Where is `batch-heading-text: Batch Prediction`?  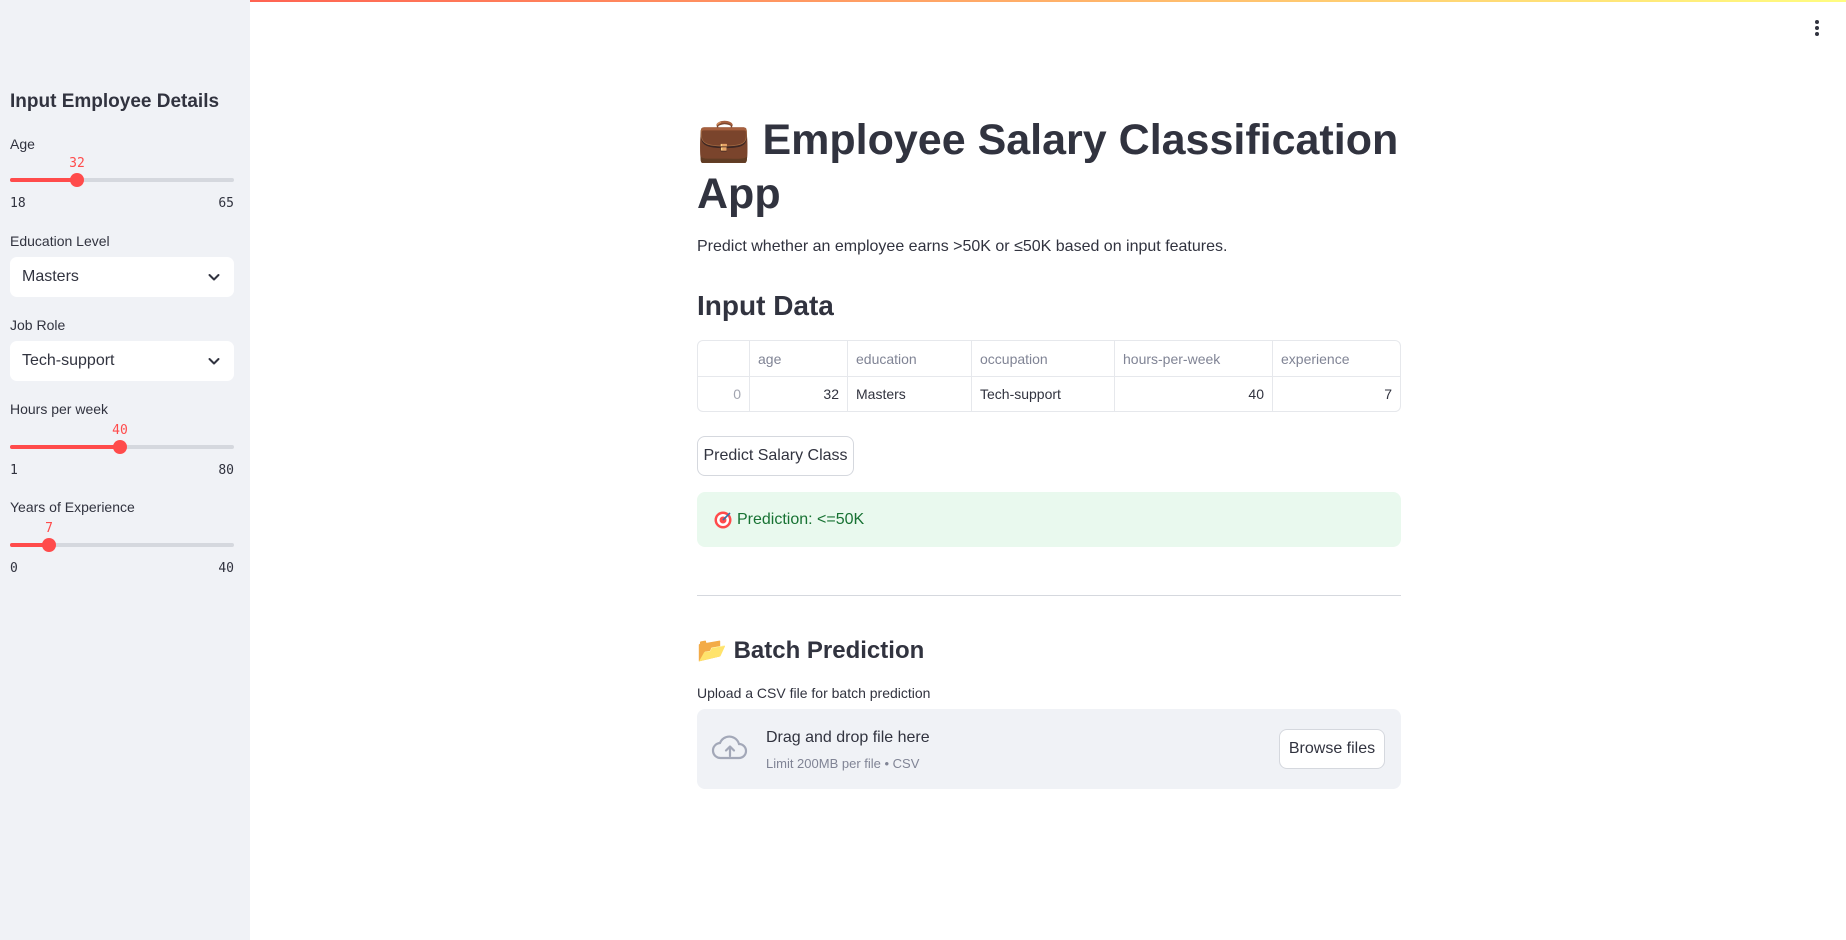 batch-heading-text: Batch Prediction is located at coordinates (829, 650).